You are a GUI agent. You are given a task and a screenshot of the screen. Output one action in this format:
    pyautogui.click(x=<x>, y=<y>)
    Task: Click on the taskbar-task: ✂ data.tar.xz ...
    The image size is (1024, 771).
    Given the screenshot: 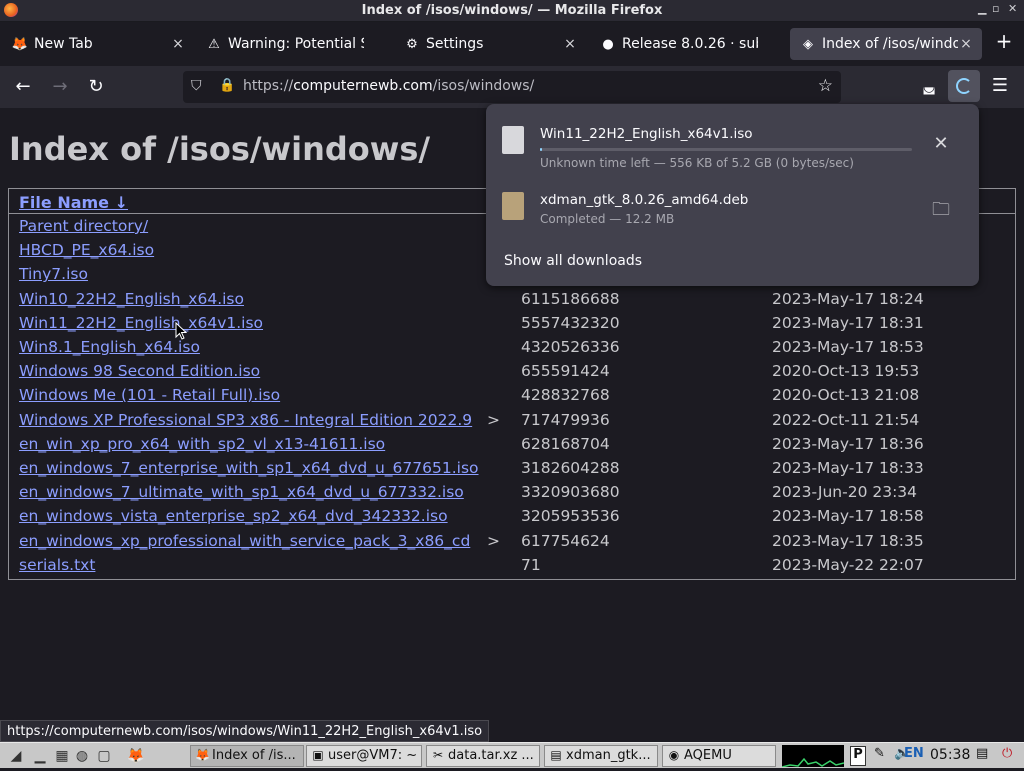 What is the action you would take?
    pyautogui.click(x=483, y=756)
    